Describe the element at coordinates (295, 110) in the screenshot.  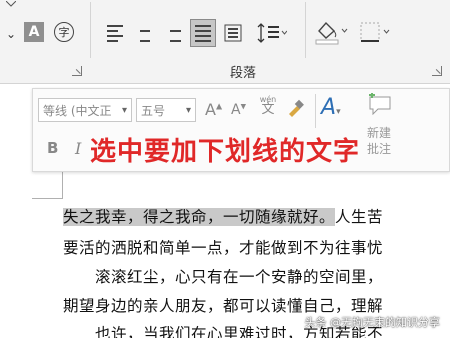
I see `format-painter-icon` at that location.